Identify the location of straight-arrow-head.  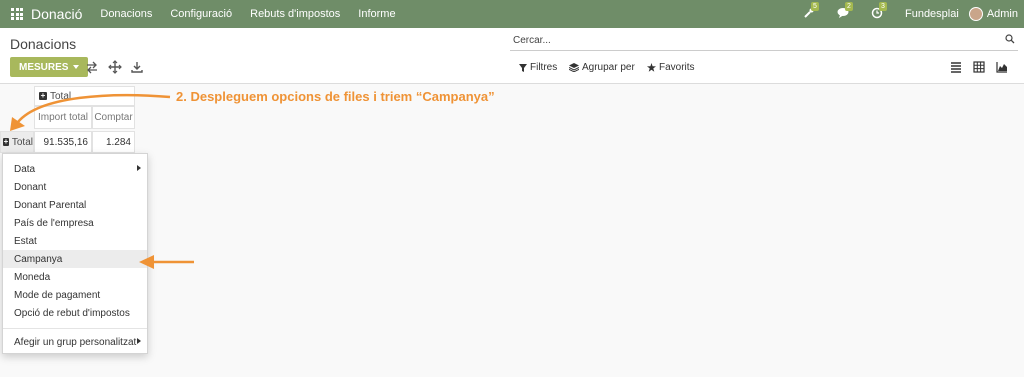
(146, 262).